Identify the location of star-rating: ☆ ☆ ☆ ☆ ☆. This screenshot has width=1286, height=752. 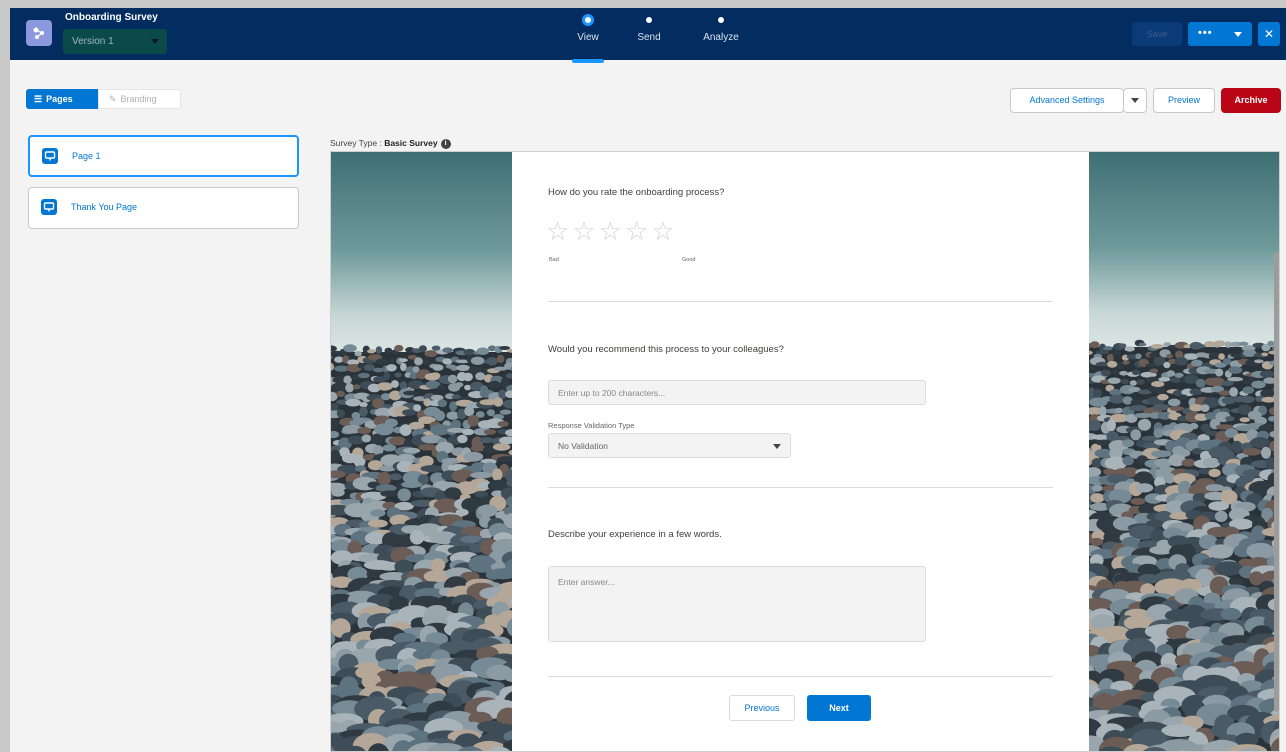
(610, 231).